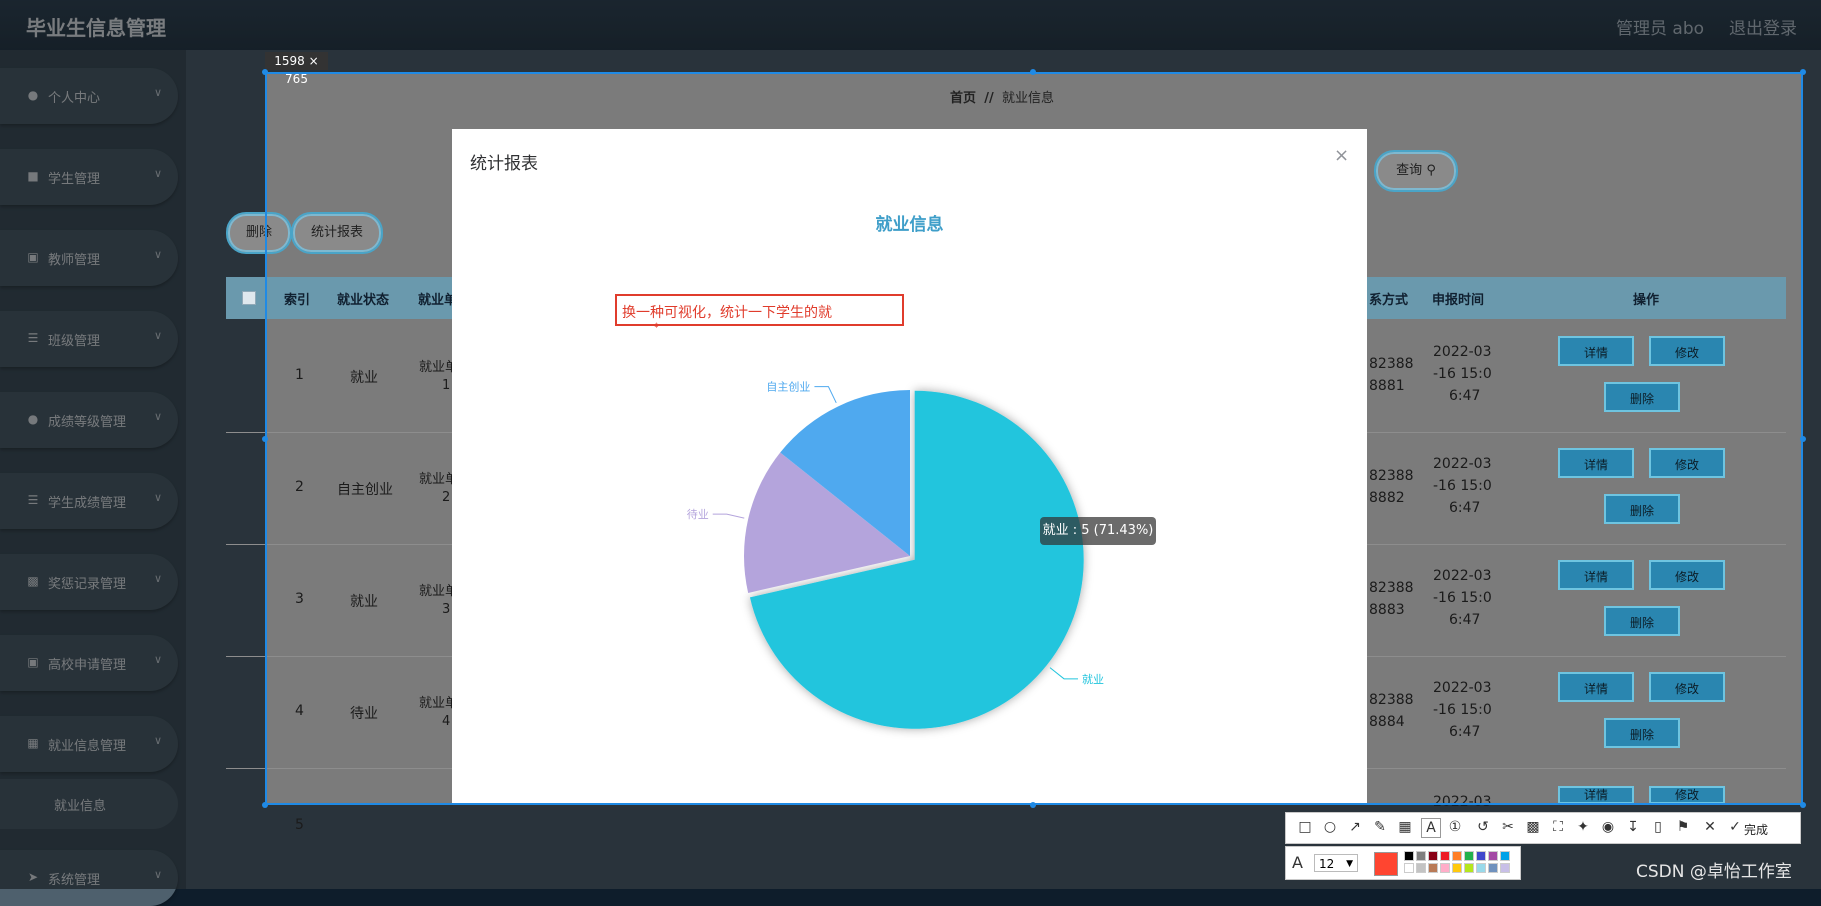 Image resolution: width=1821 pixels, height=906 pixels. I want to click on undo-icon: ↺, so click(1483, 827).